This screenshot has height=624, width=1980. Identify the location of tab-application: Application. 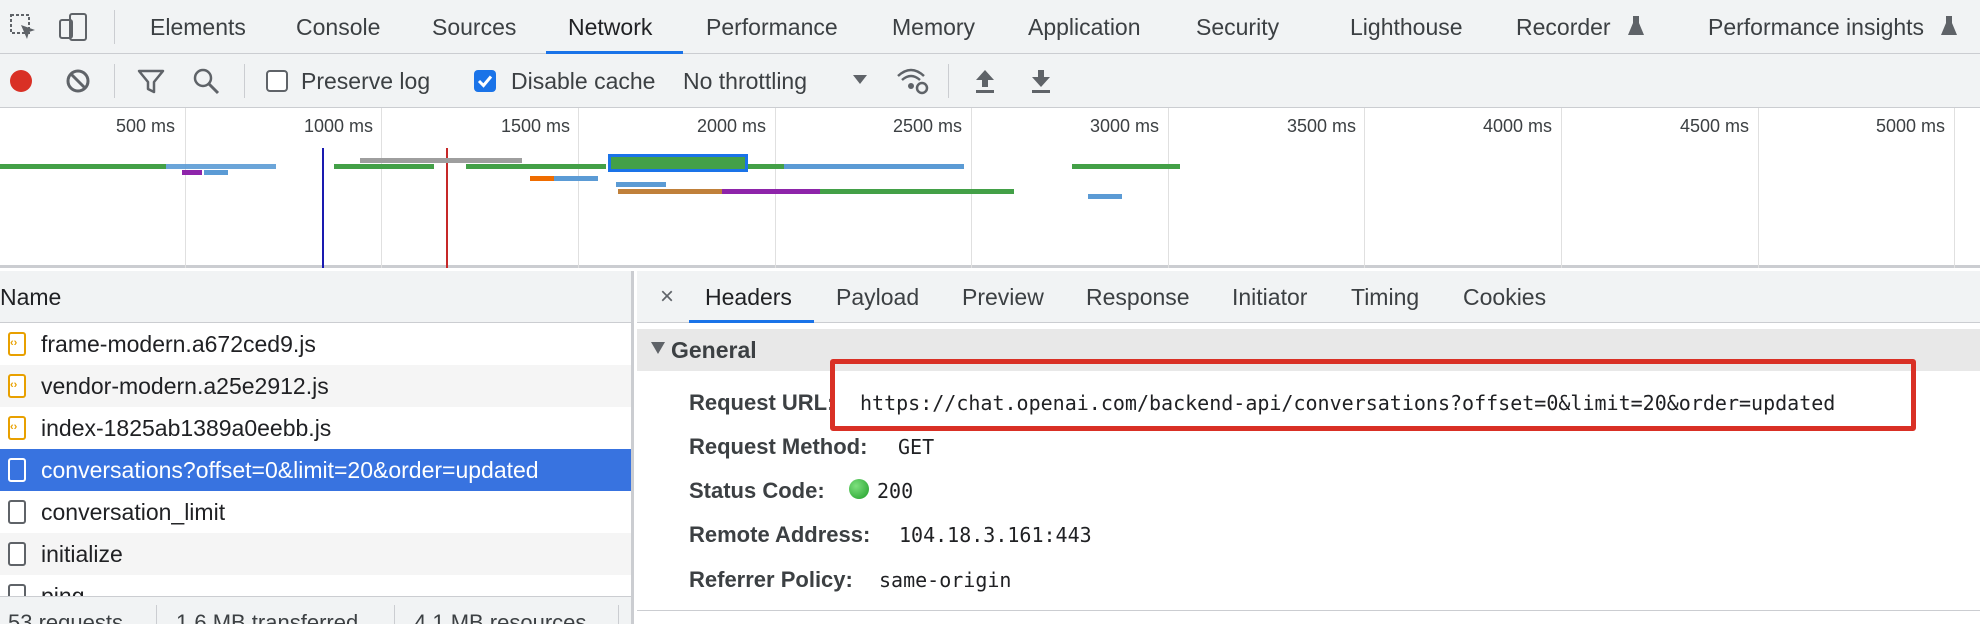
(1084, 27).